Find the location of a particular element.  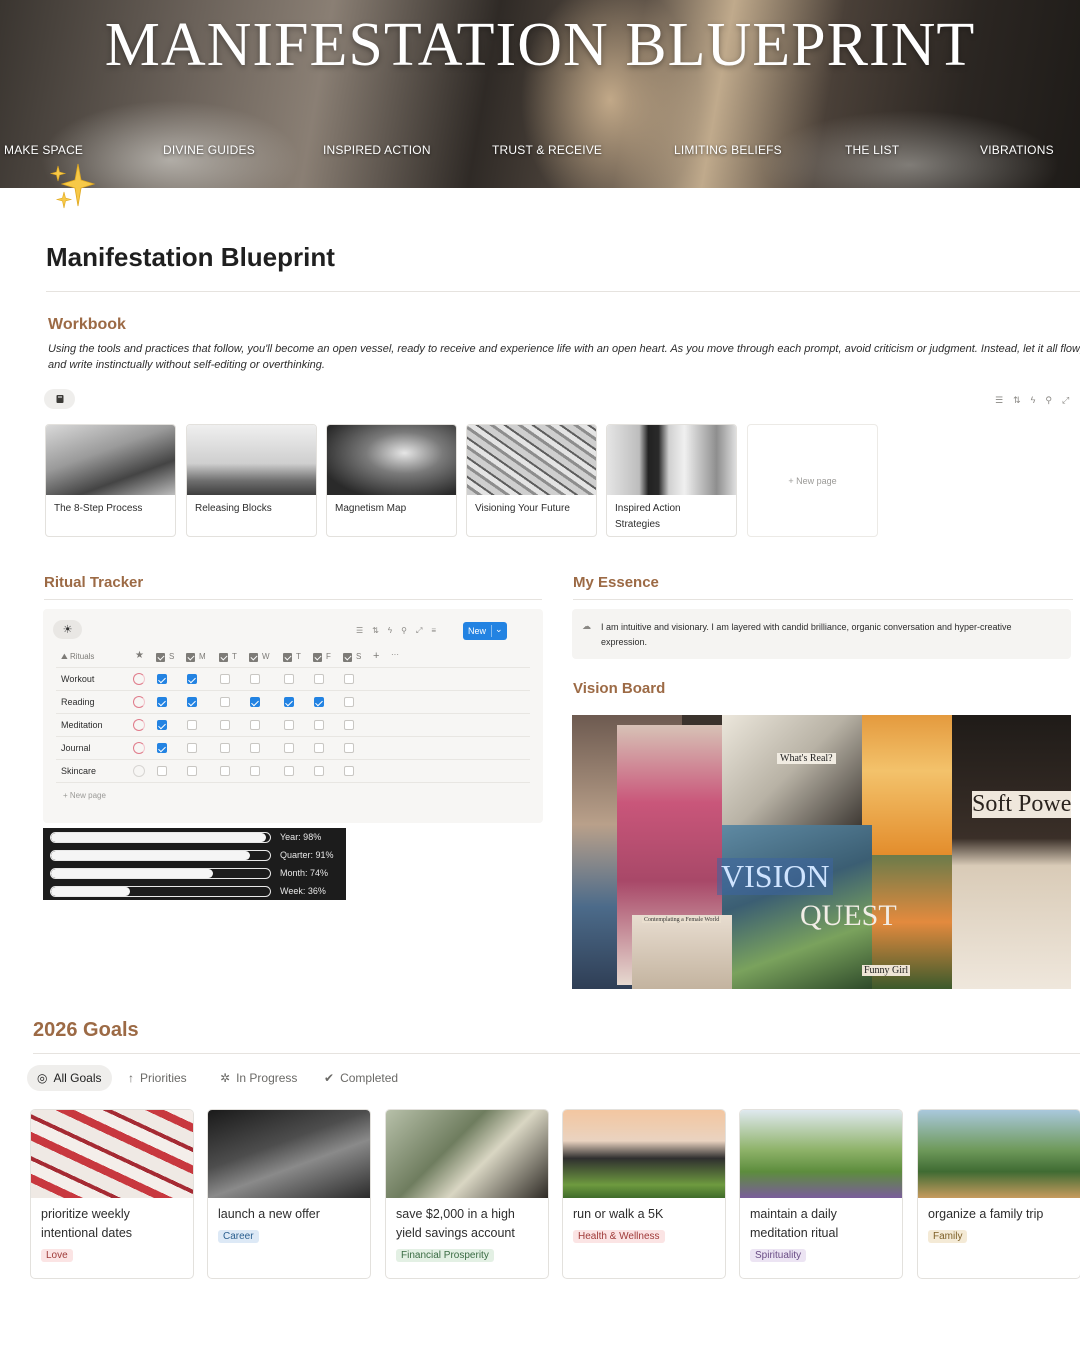

add-column-icon: + is located at coordinates (376, 656).